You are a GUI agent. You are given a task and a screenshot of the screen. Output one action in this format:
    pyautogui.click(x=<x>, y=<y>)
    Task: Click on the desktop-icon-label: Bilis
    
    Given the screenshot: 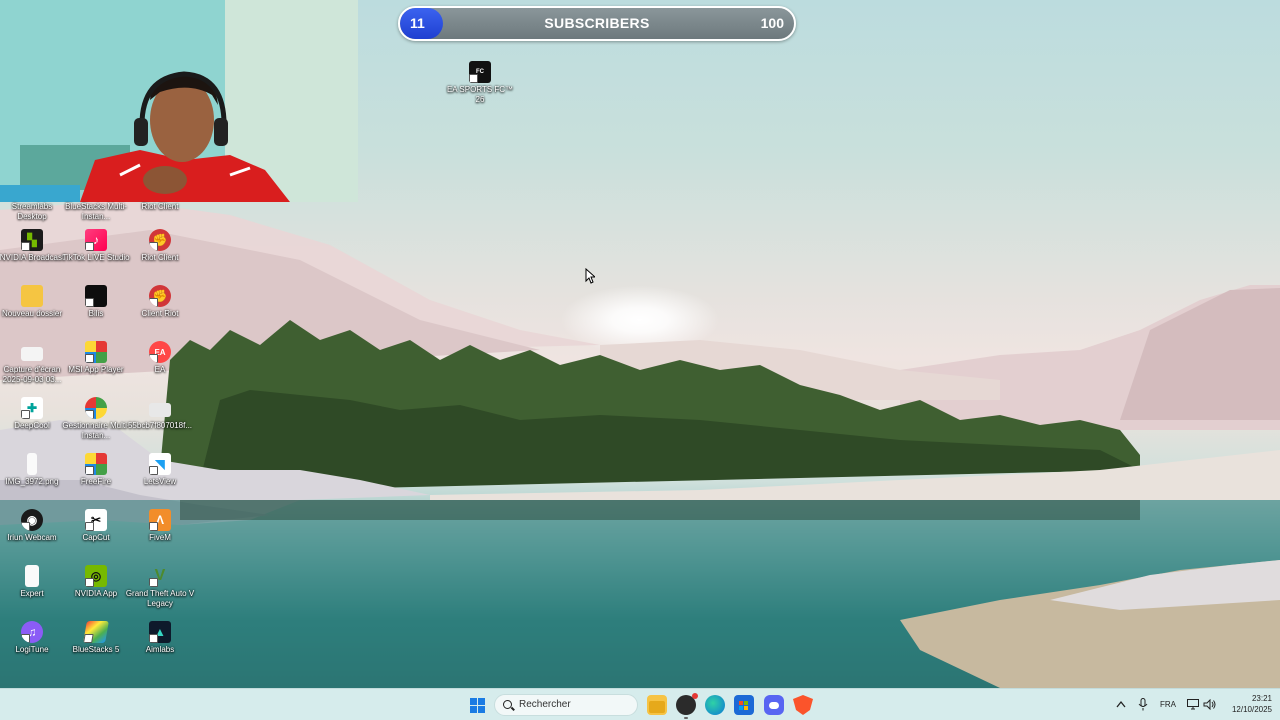 What is the action you would take?
    pyautogui.click(x=96, y=313)
    